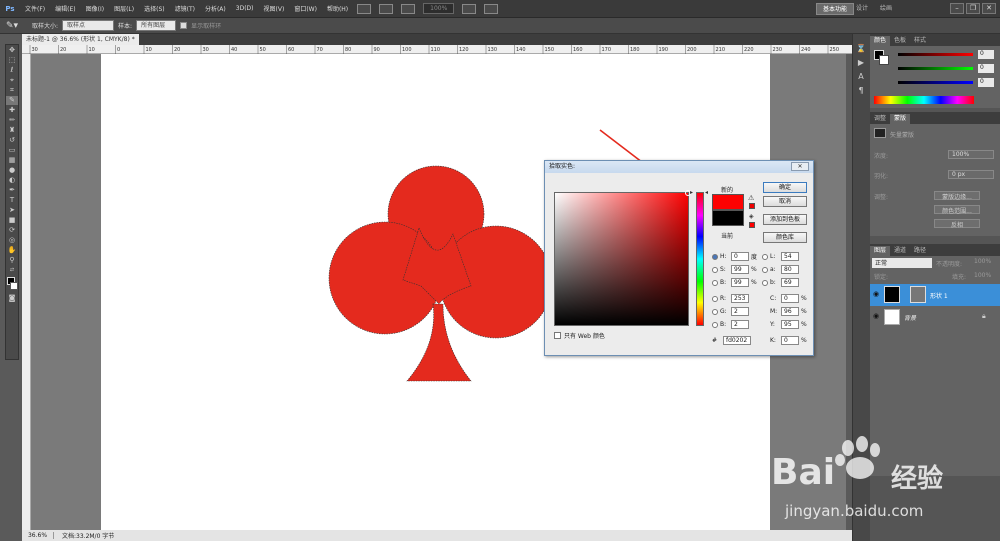  I want to click on input-y: 95, so click(790, 324).